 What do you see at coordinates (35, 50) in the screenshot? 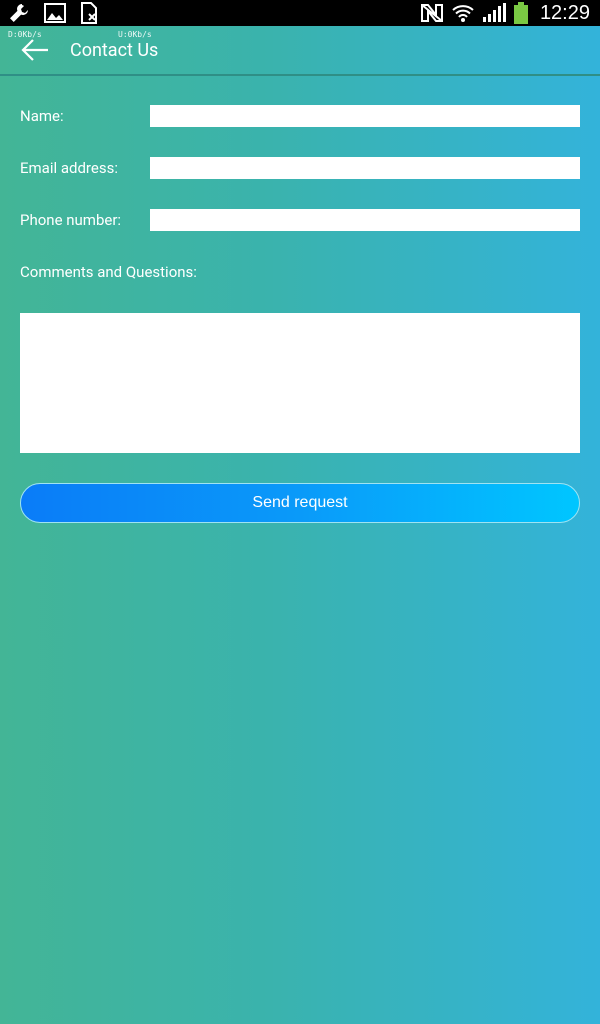
I see `arrow-left-icon` at bounding box center [35, 50].